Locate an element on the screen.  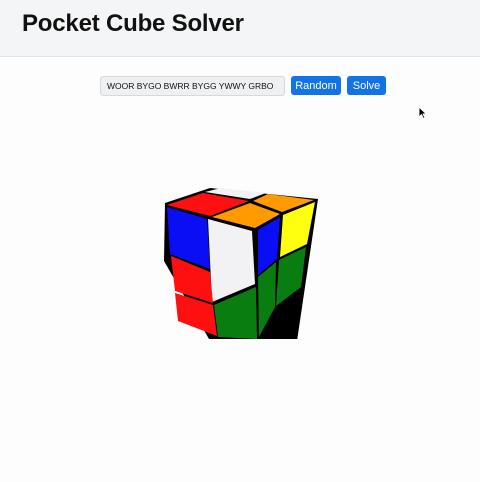
random-button: Random is located at coordinates (316, 85).